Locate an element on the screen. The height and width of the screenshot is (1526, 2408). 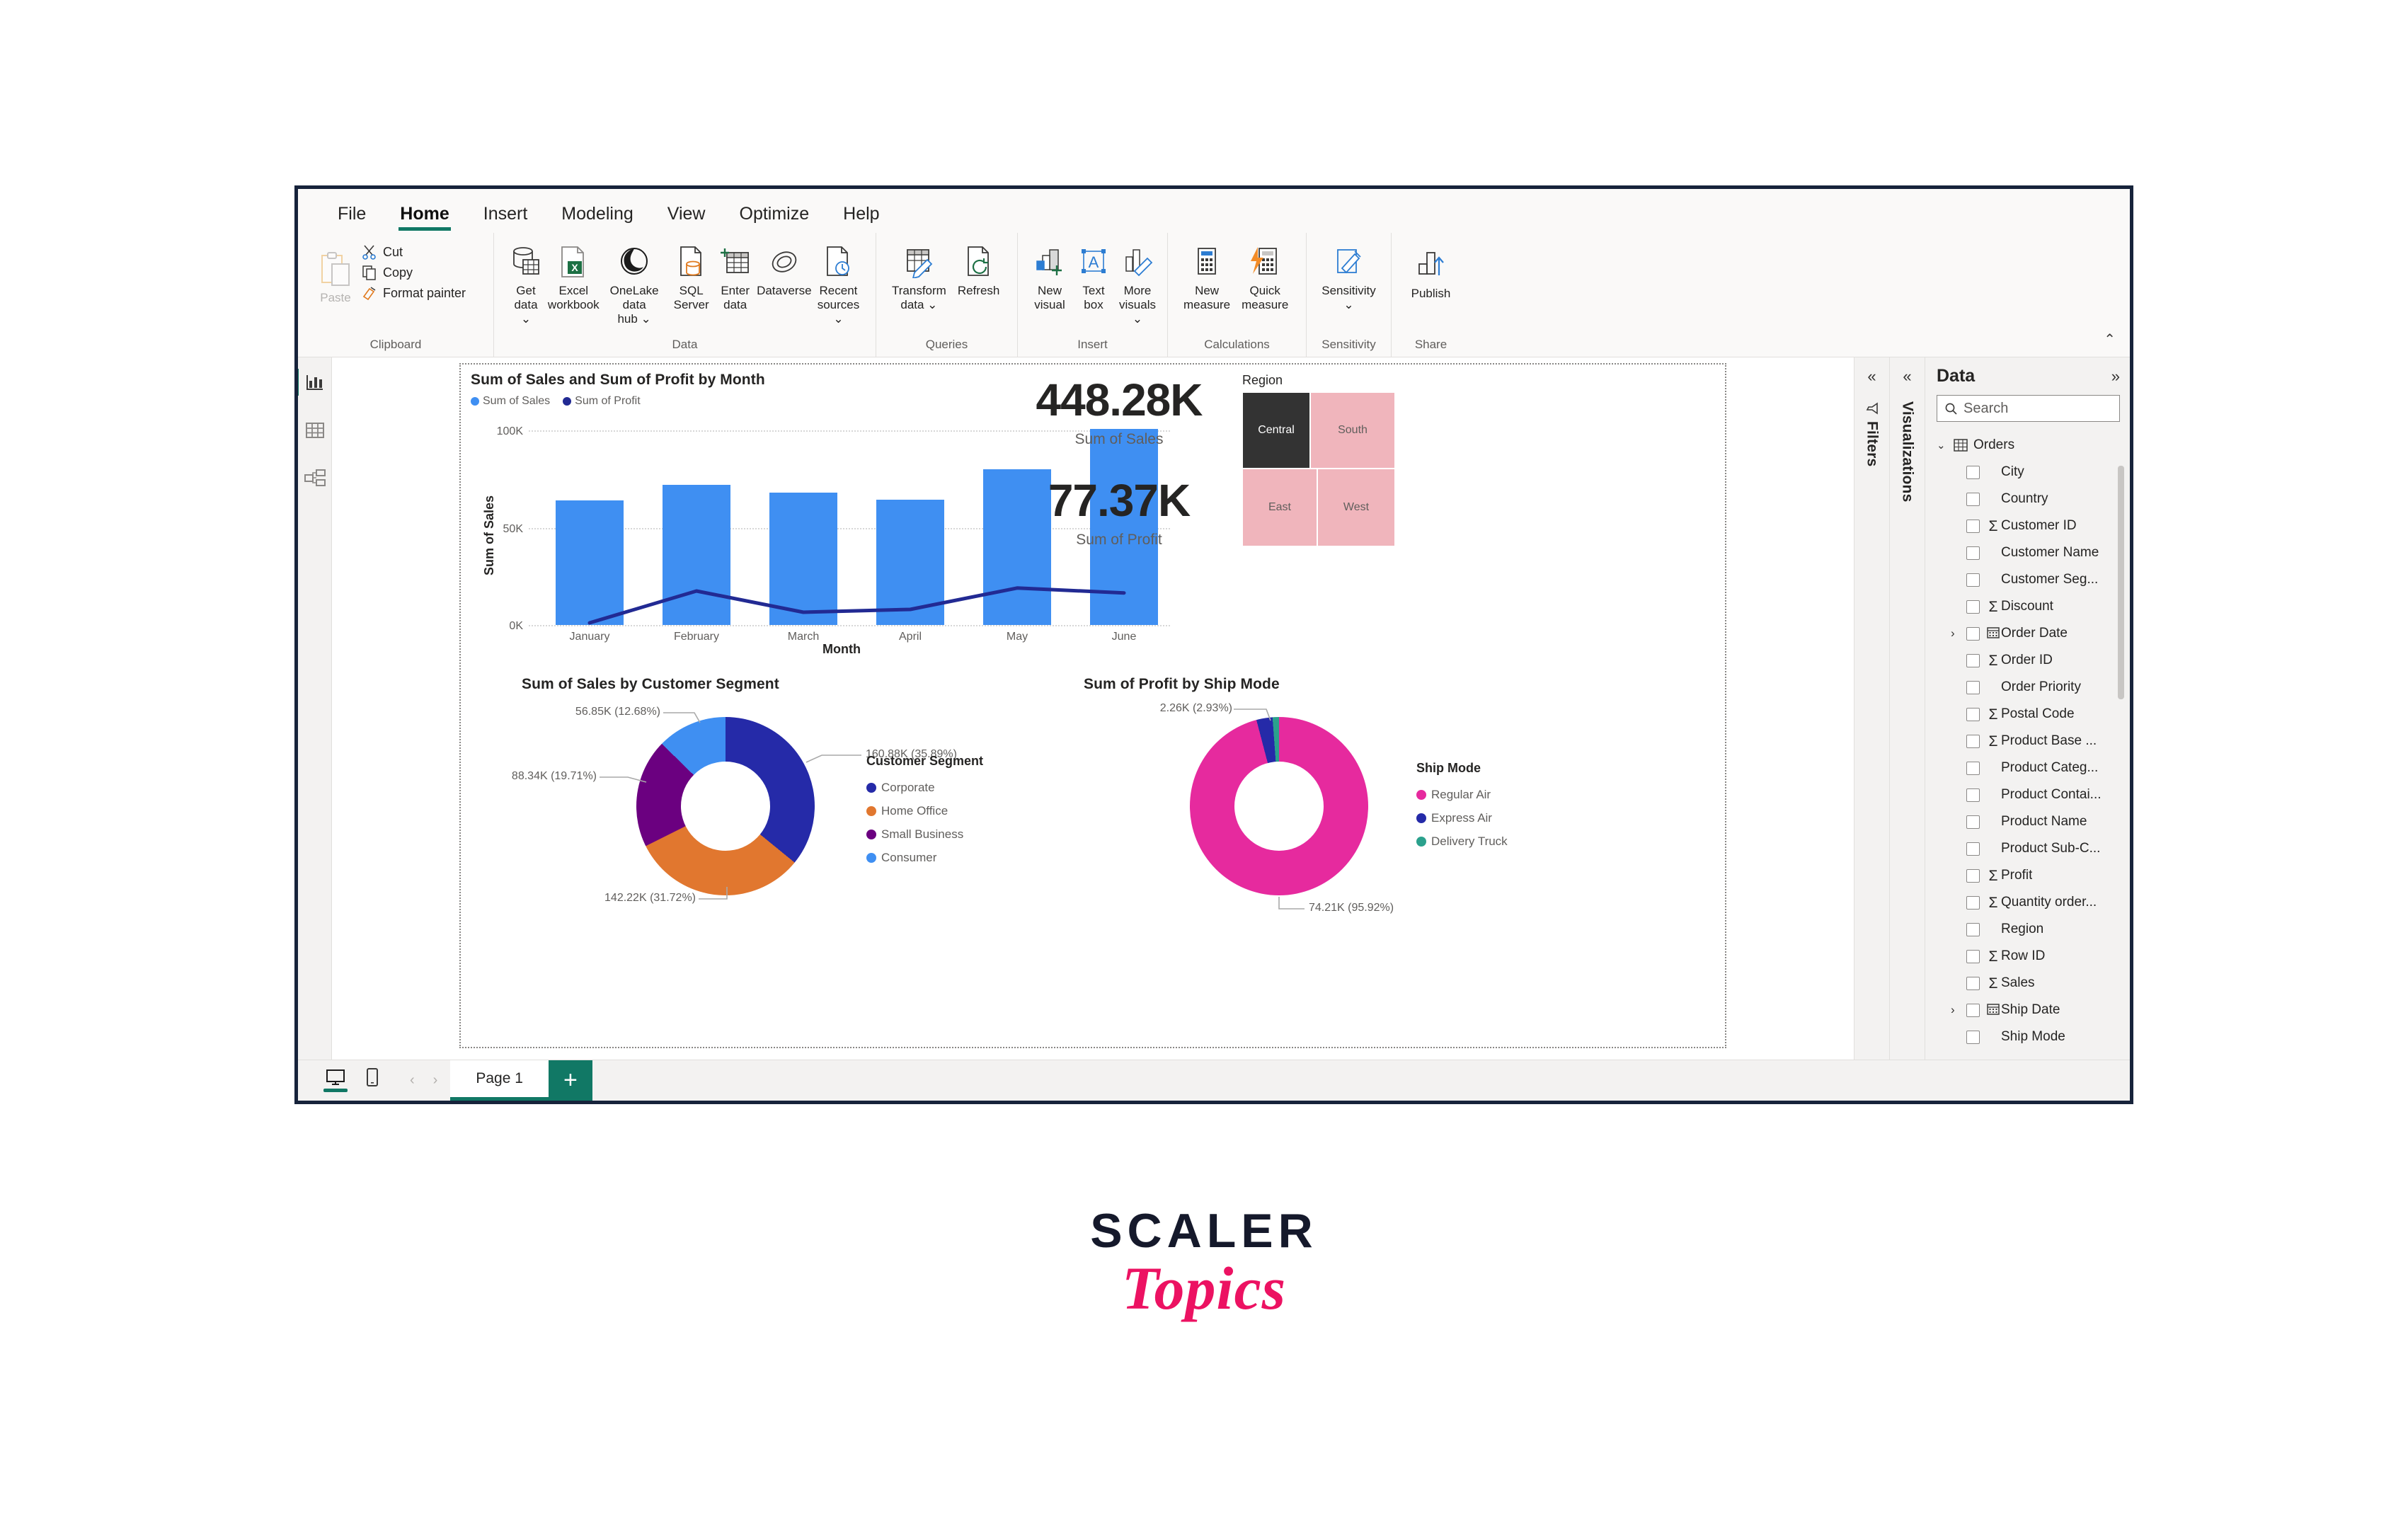
text-box-button: A Text box is located at coordinates (1094, 277).